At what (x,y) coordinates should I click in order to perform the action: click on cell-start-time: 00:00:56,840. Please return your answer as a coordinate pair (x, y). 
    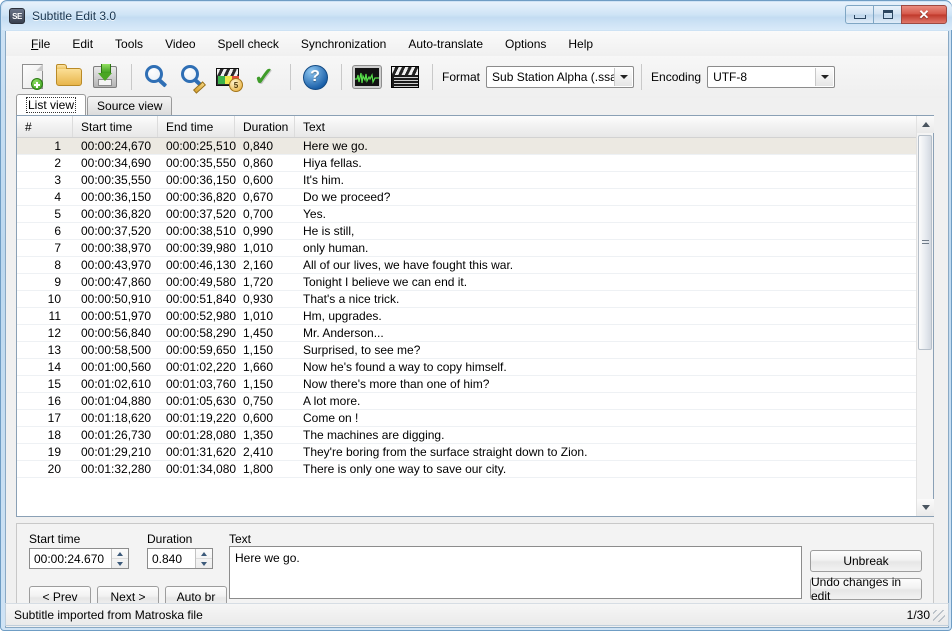
    Looking at the image, I should click on (116, 333).